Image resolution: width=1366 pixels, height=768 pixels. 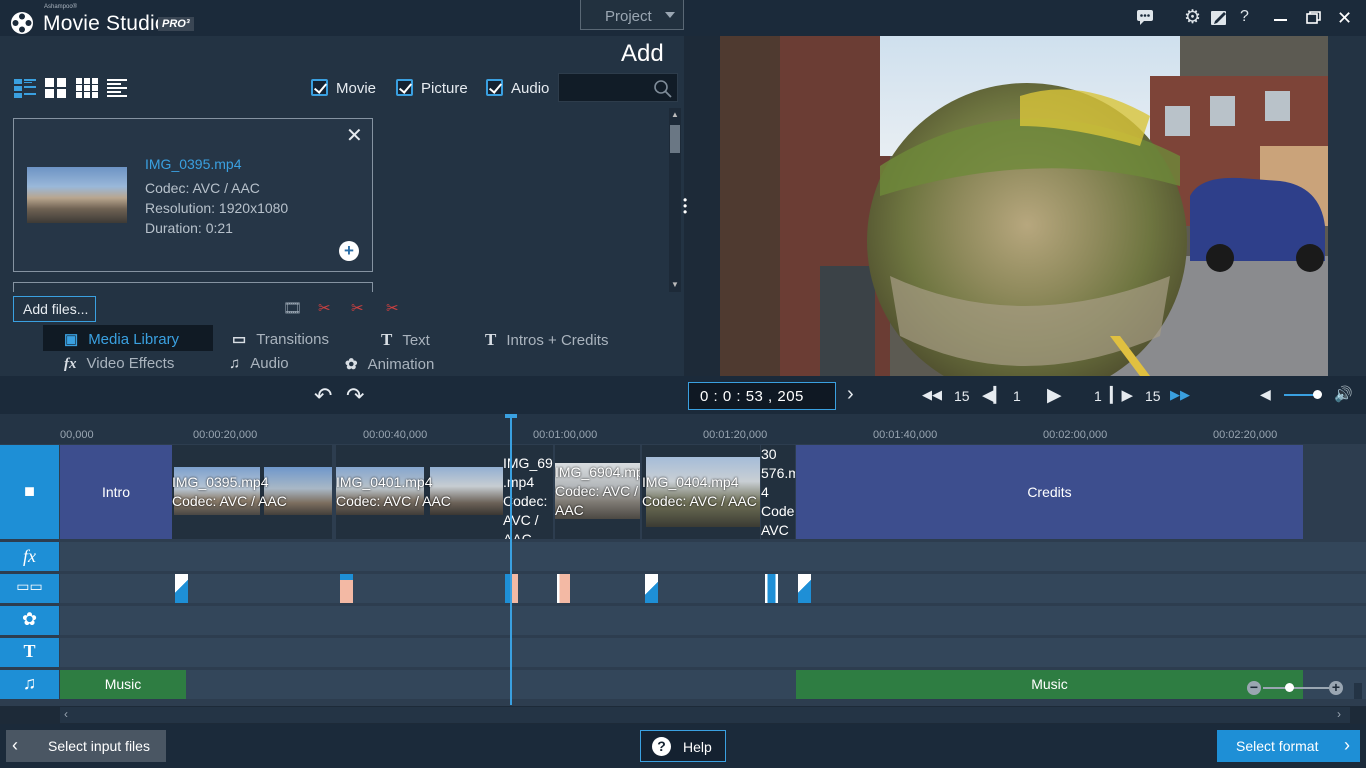 I want to click on text-track-header: T, so click(x=29, y=652).